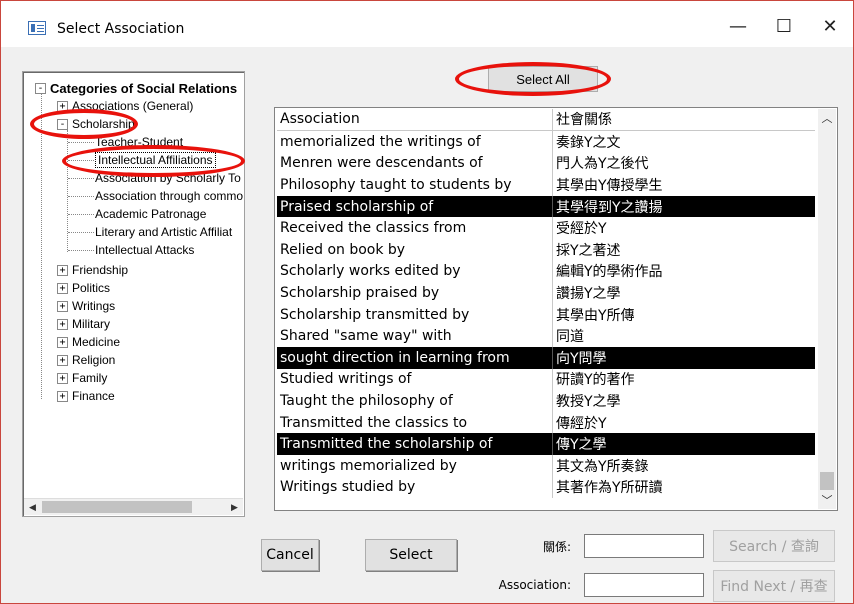  I want to click on select-all-button: Select All, so click(543, 79).